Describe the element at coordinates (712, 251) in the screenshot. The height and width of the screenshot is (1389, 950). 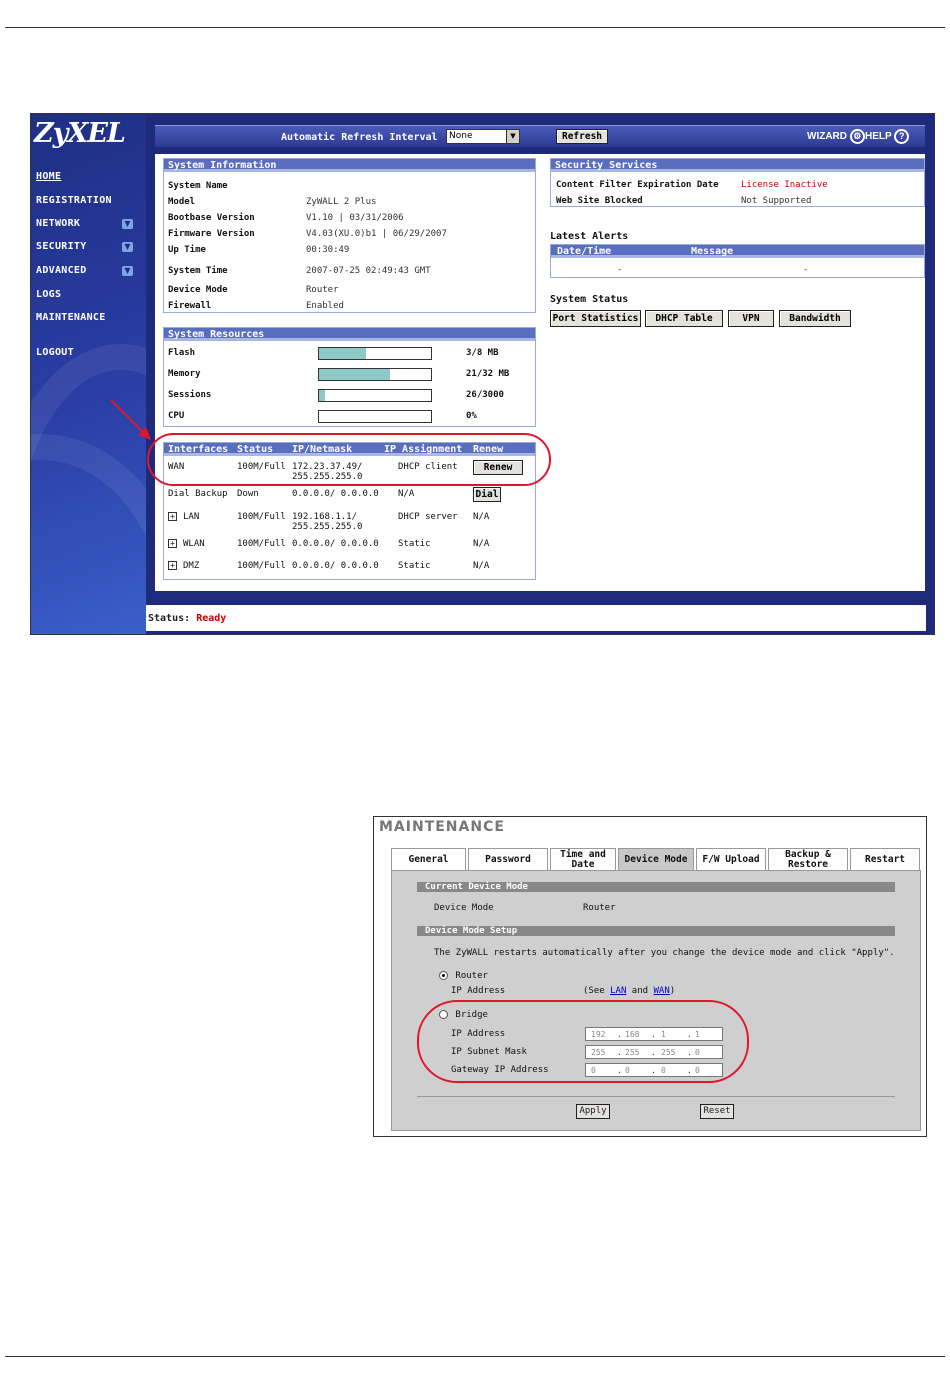
I see `alerts-col-message: Message` at that location.